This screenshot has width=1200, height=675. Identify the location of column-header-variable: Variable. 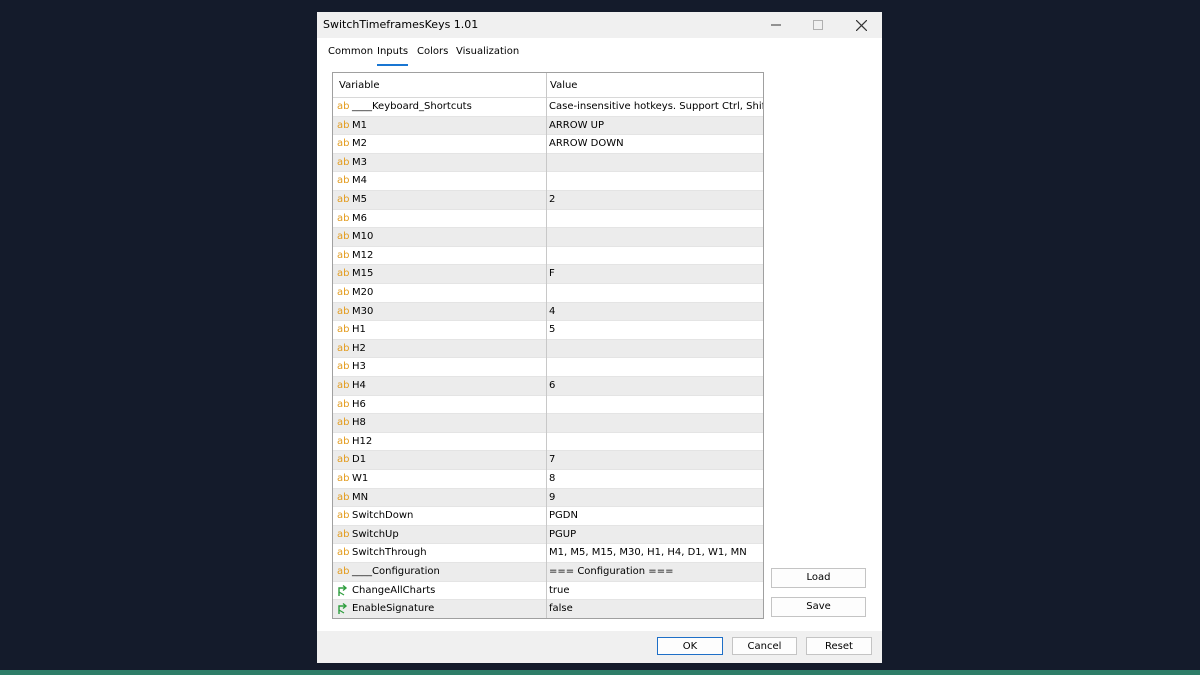
(359, 85).